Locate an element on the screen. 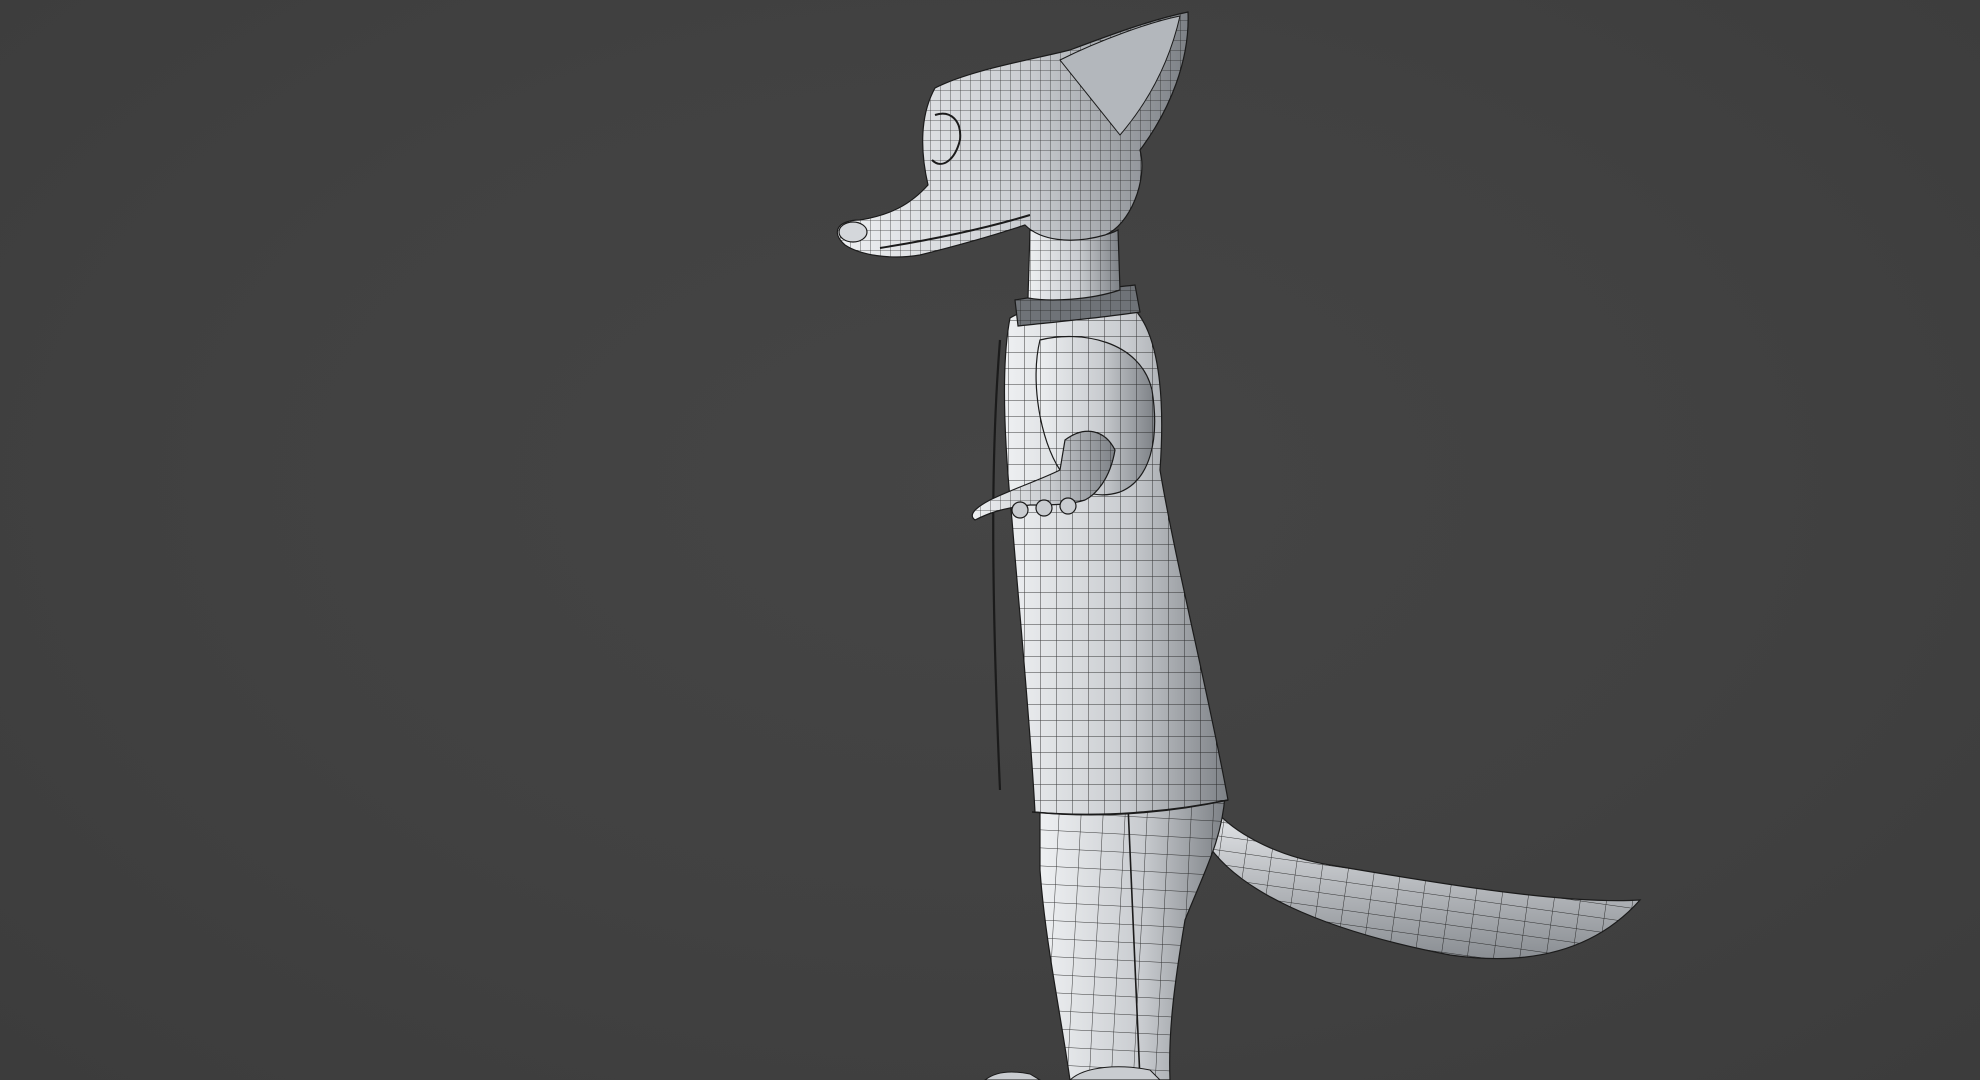  tail-mesh is located at coordinates (1423, 884).